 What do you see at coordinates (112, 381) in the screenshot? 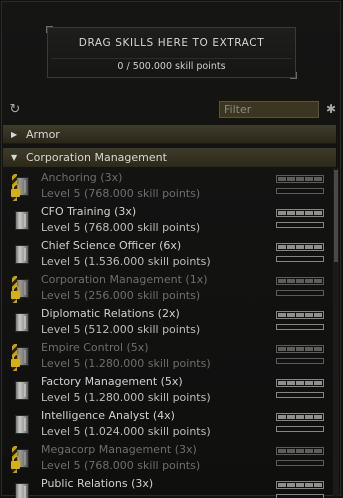
I see `skill-name: Factory Management (5x)` at bounding box center [112, 381].